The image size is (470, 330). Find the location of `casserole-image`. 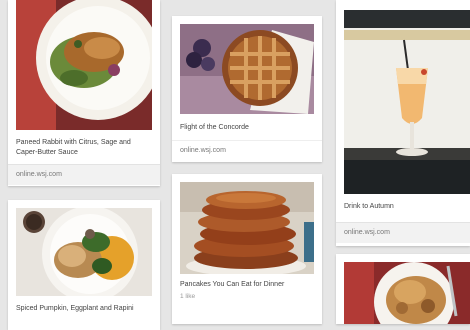

casserole-image is located at coordinates (407, 293).